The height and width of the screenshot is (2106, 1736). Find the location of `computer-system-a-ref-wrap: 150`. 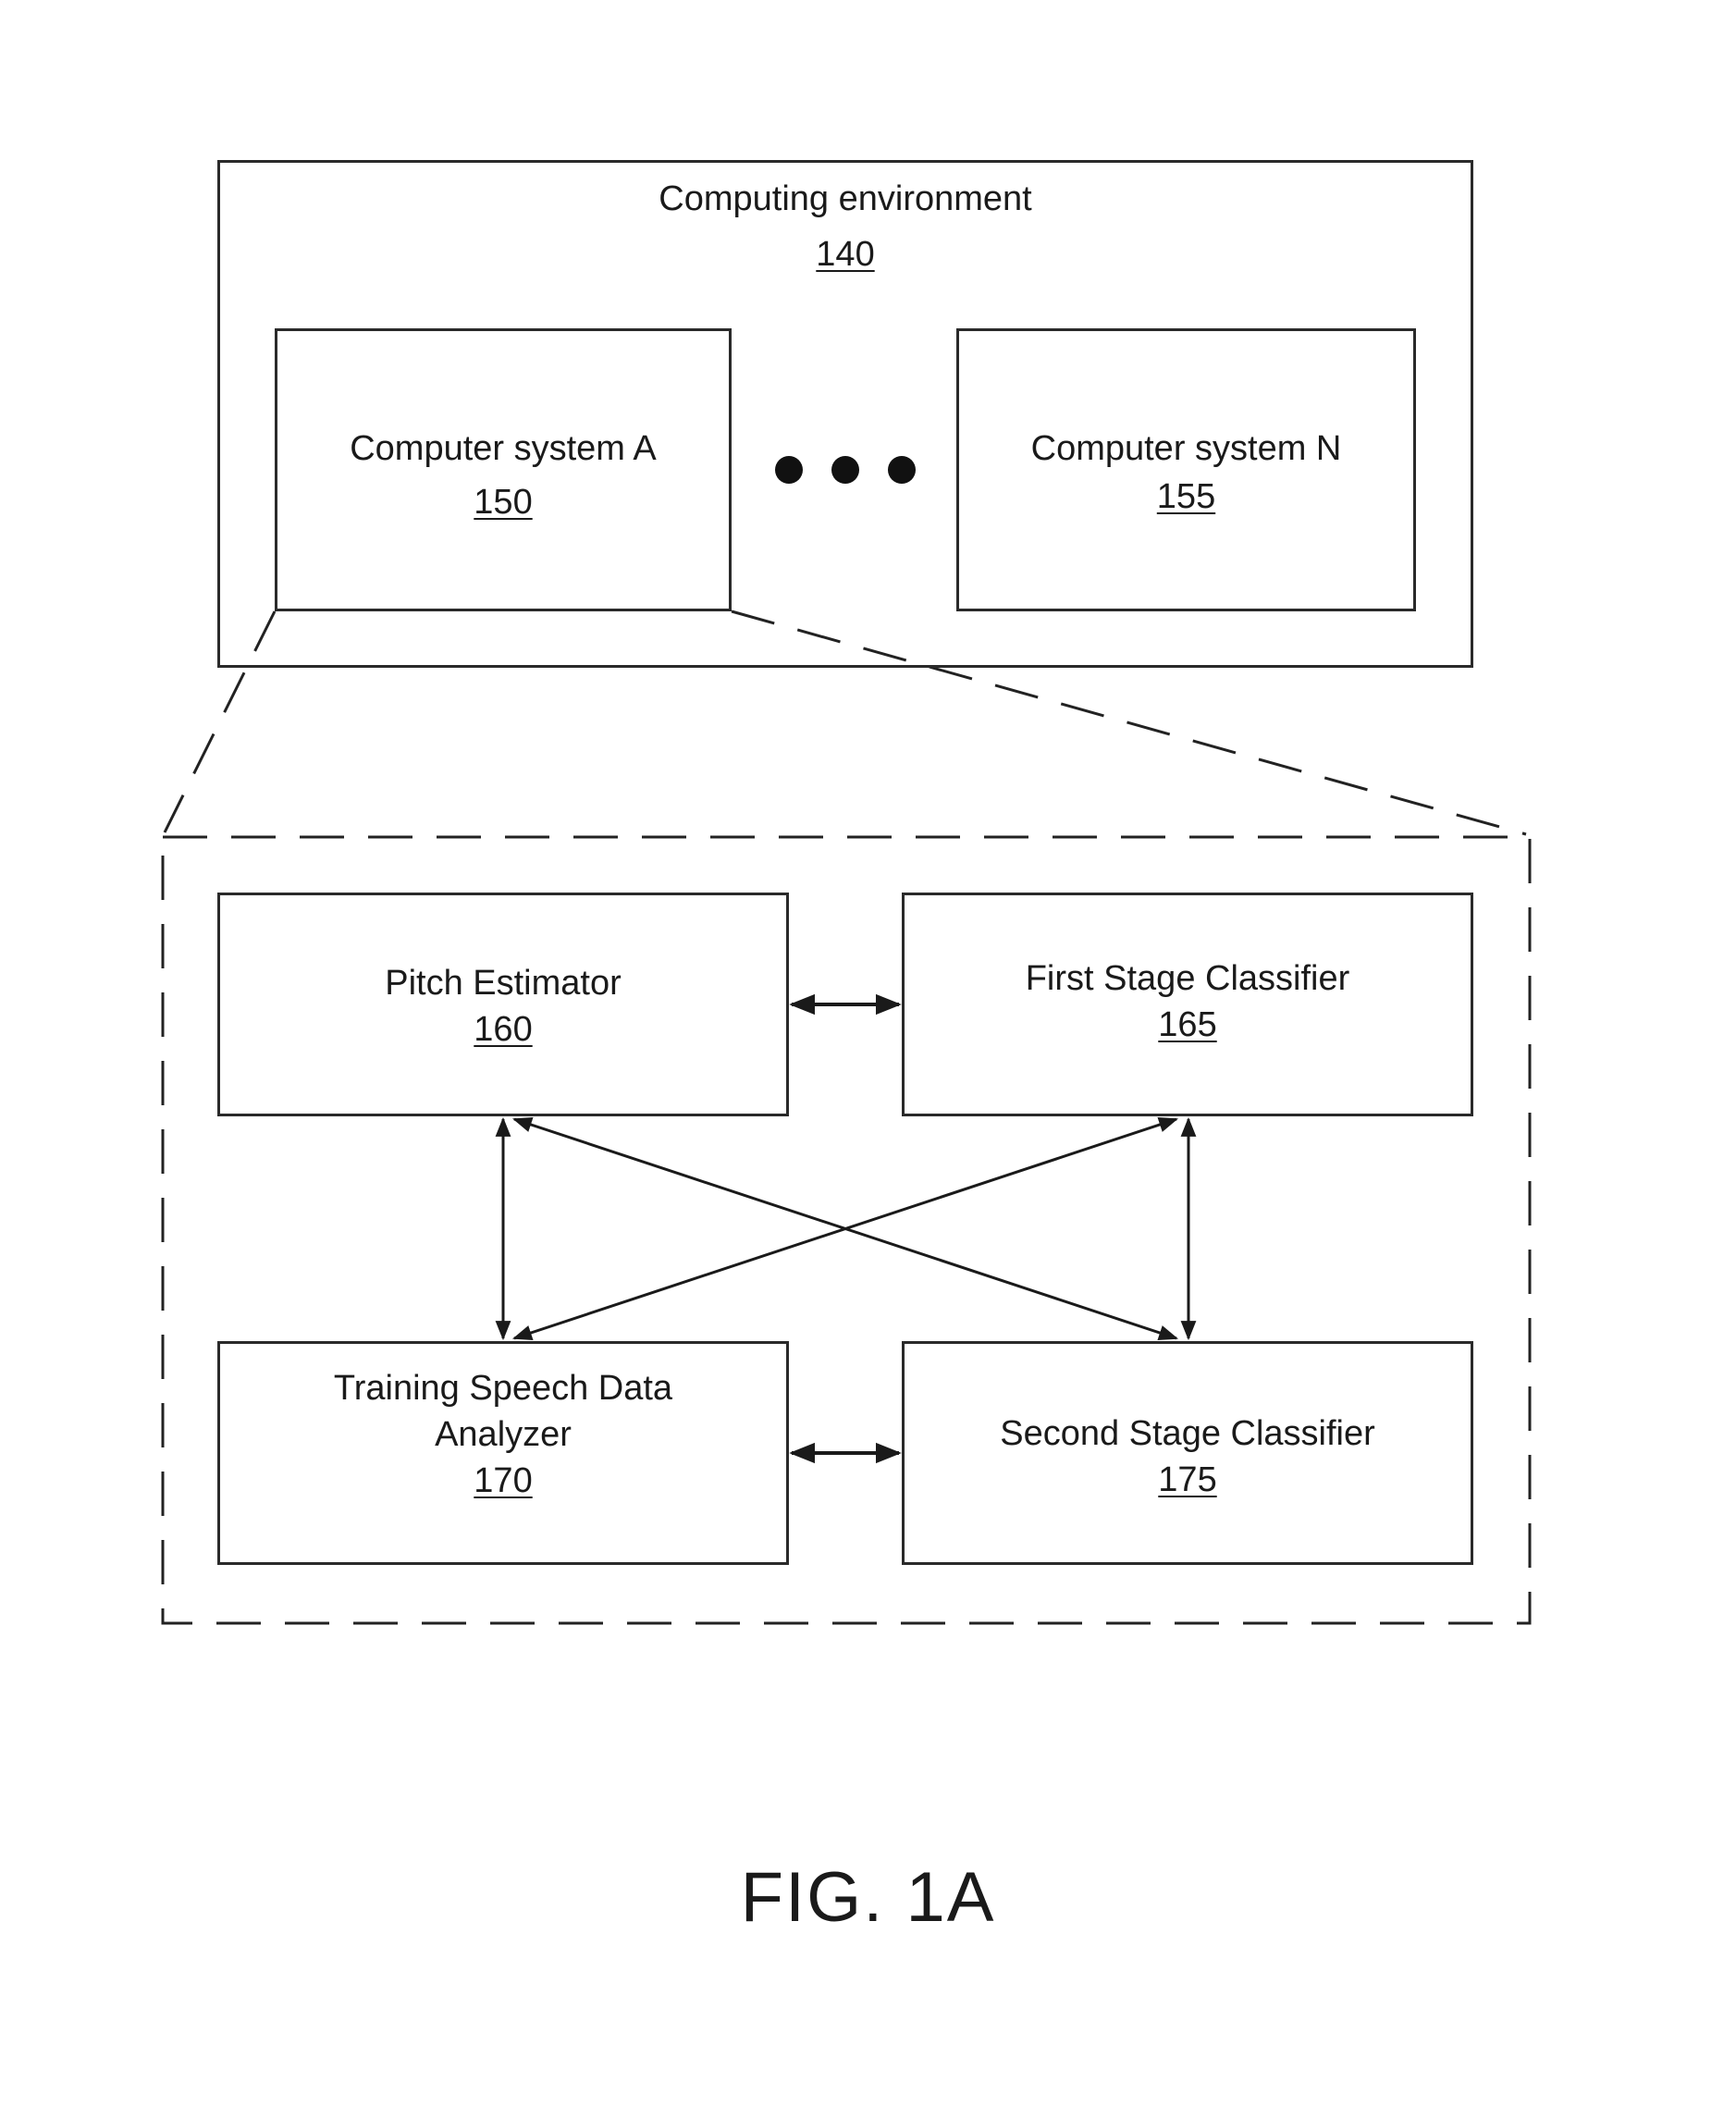

computer-system-a-ref-wrap: 150 is located at coordinates (503, 502).